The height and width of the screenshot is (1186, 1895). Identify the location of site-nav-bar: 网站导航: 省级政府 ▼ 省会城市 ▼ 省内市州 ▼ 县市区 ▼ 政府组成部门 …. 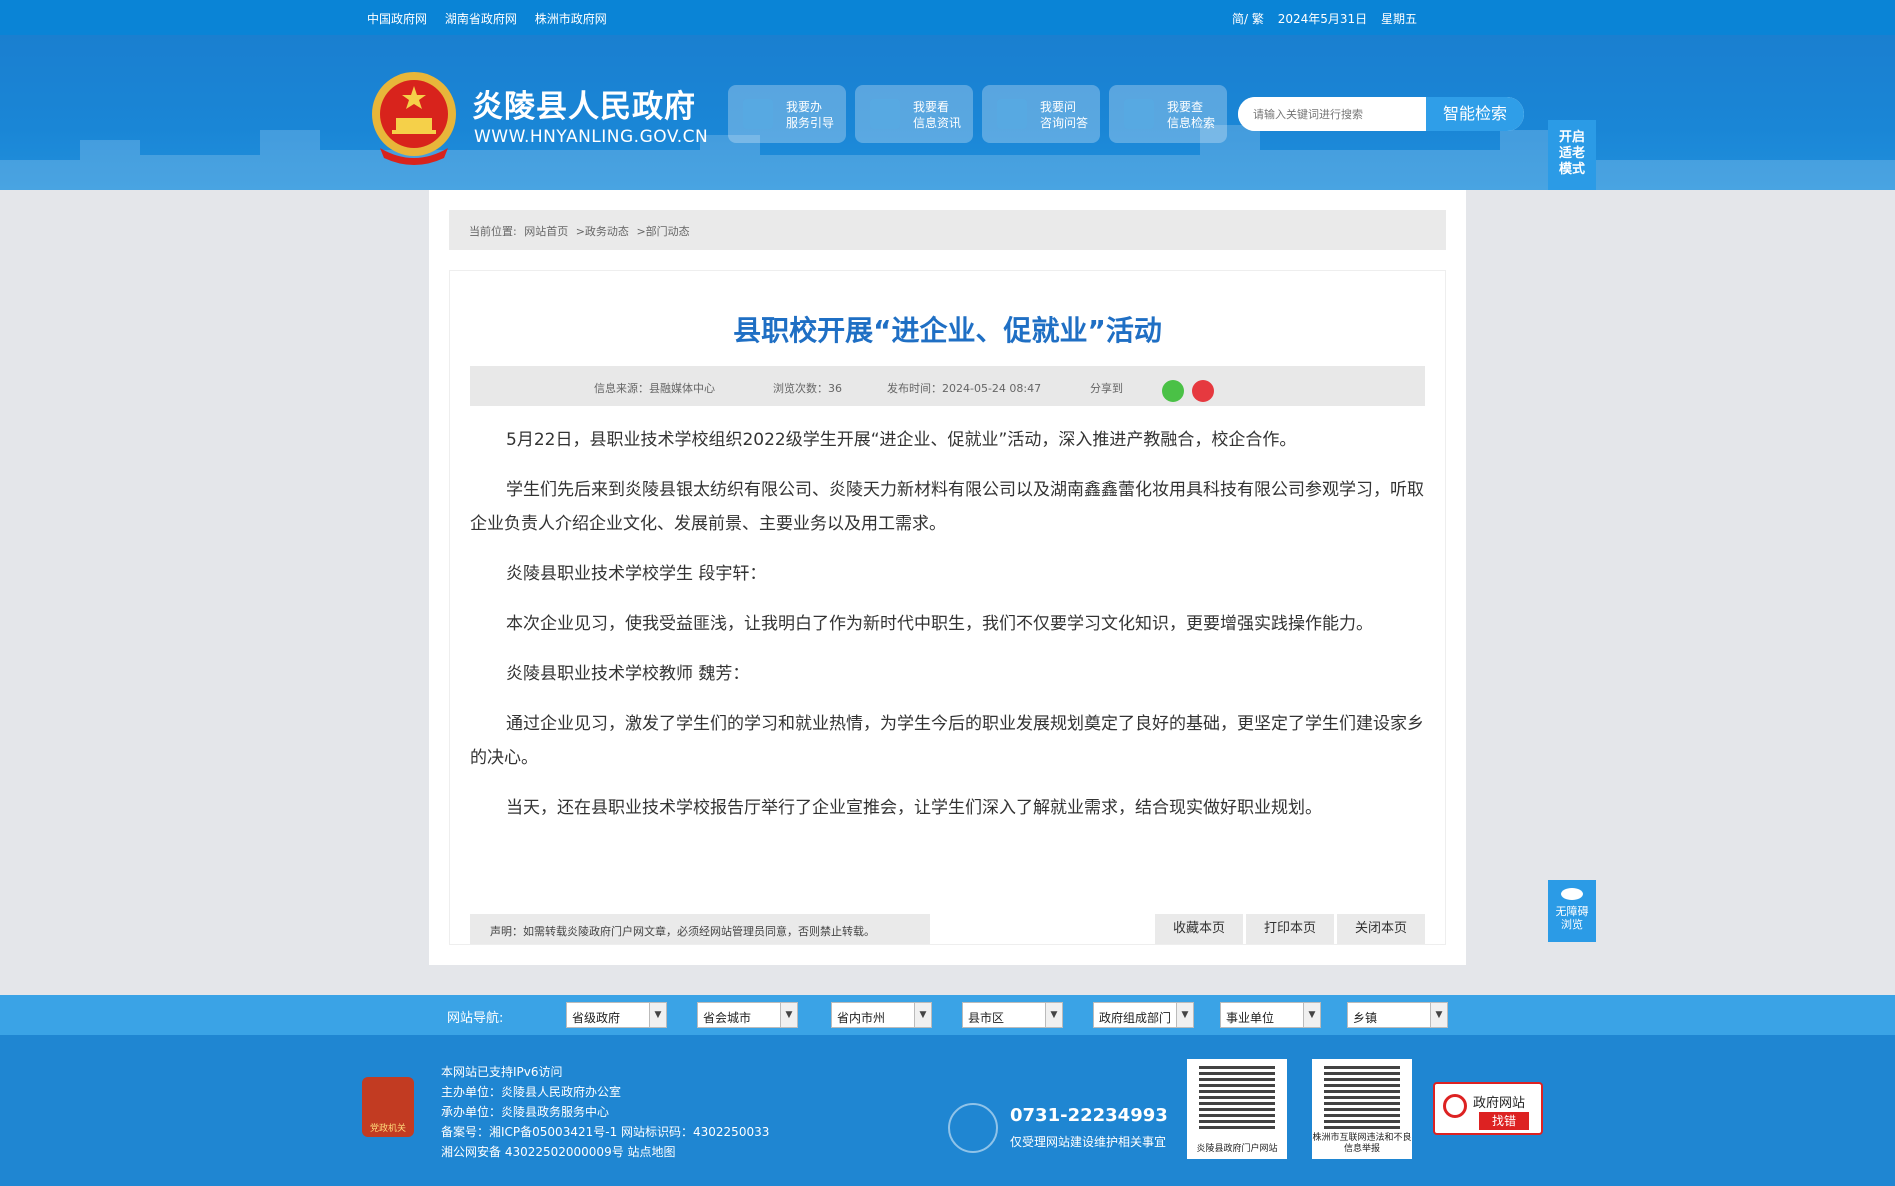
(947, 1015).